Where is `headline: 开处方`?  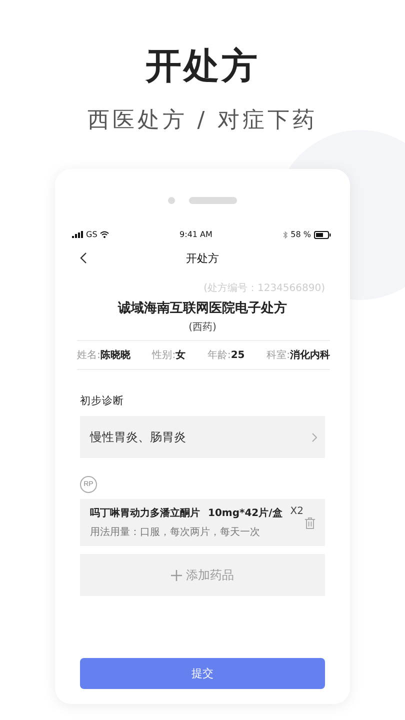
headline: 开处方 is located at coordinates (203, 67).